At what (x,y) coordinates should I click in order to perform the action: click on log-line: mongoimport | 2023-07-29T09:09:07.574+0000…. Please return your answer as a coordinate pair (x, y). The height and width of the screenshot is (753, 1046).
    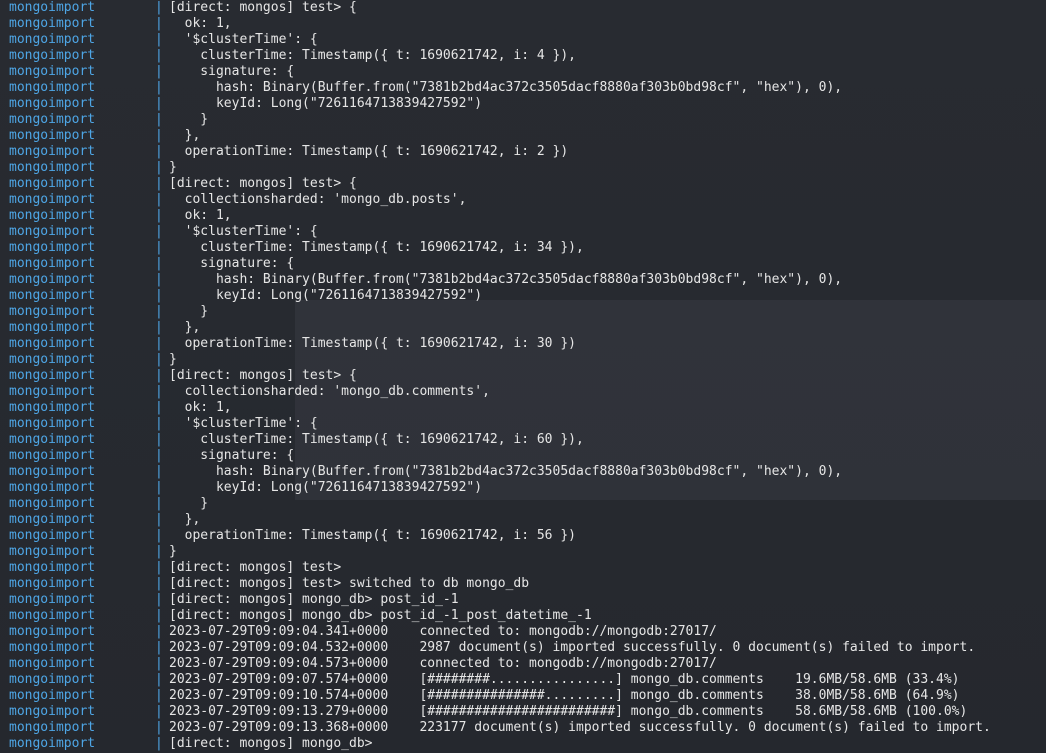
    Looking at the image, I should click on (523, 680).